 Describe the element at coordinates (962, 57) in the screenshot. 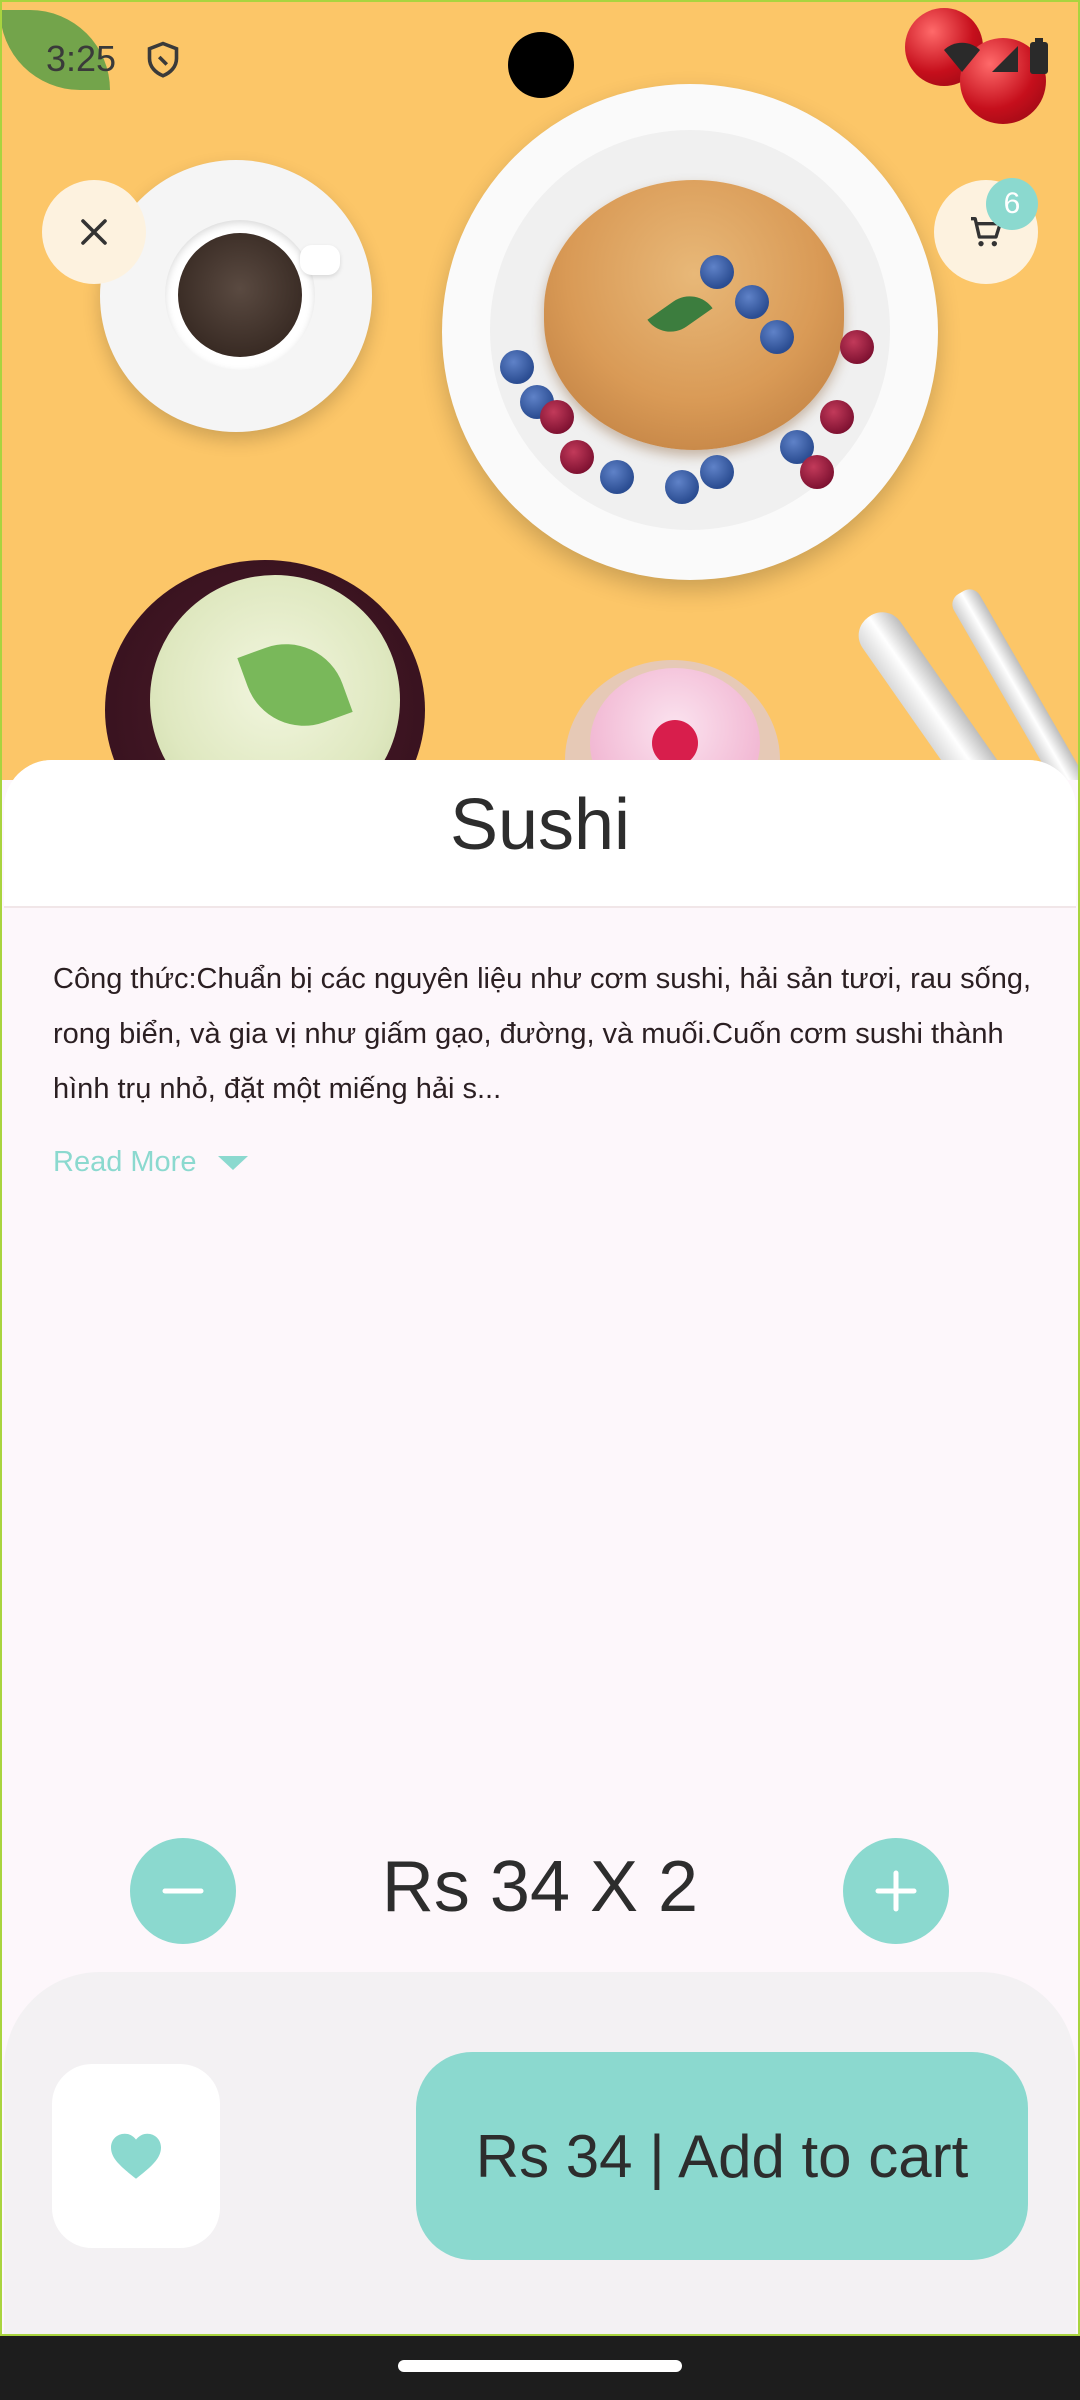

I see `wifi-icon` at that location.